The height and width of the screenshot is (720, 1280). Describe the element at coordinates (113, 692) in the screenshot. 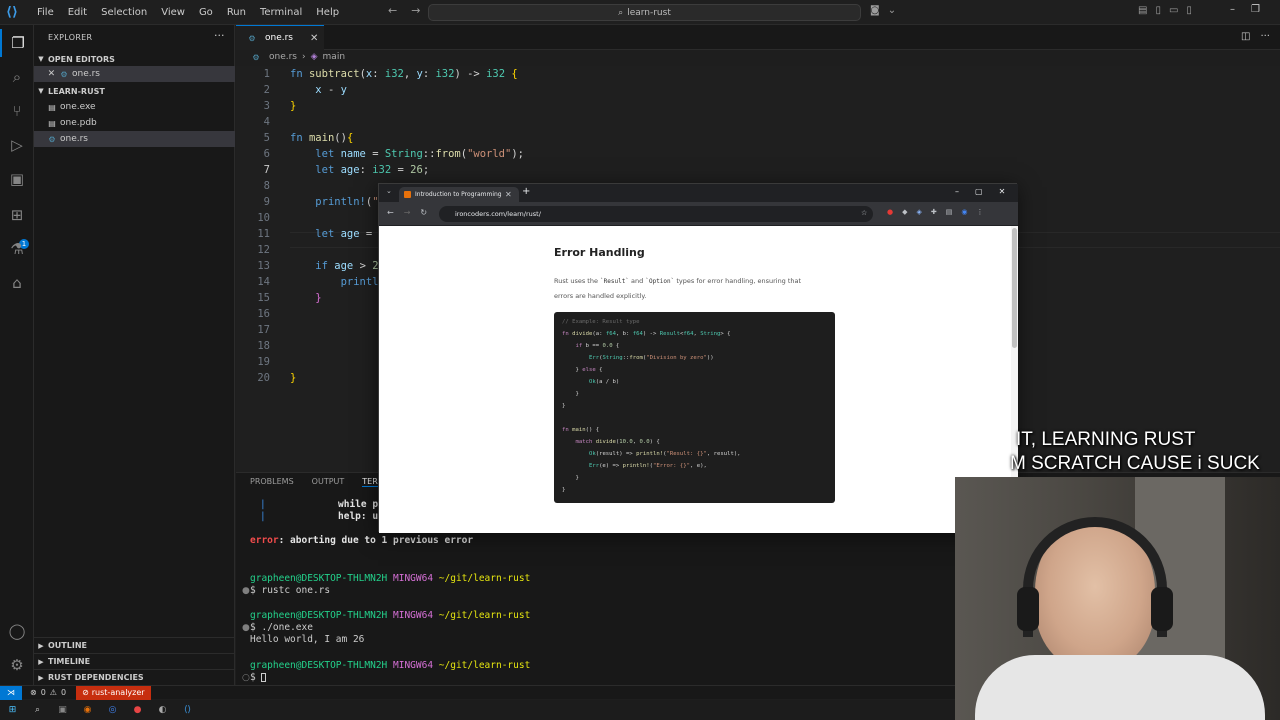

I see `rust-analyzer-status: ⊘ rust-analyzer` at that location.